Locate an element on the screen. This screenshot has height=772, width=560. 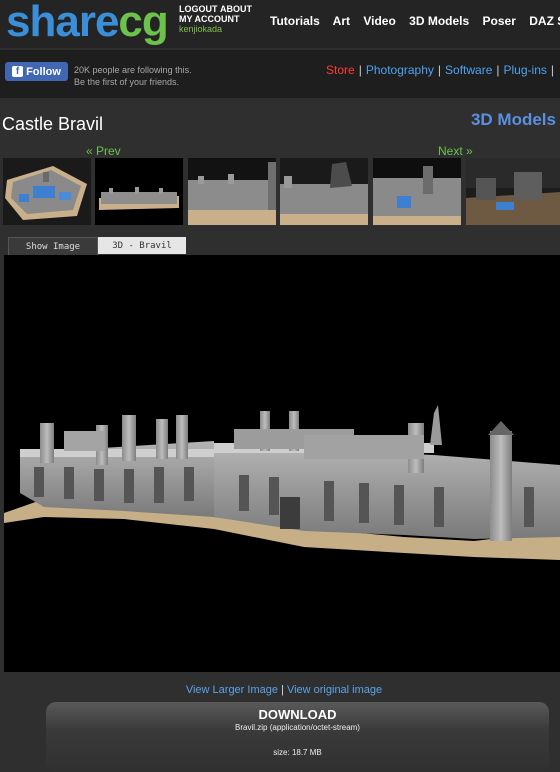
image-links: View Larger Image | View original image is located at coordinates (280, 690).